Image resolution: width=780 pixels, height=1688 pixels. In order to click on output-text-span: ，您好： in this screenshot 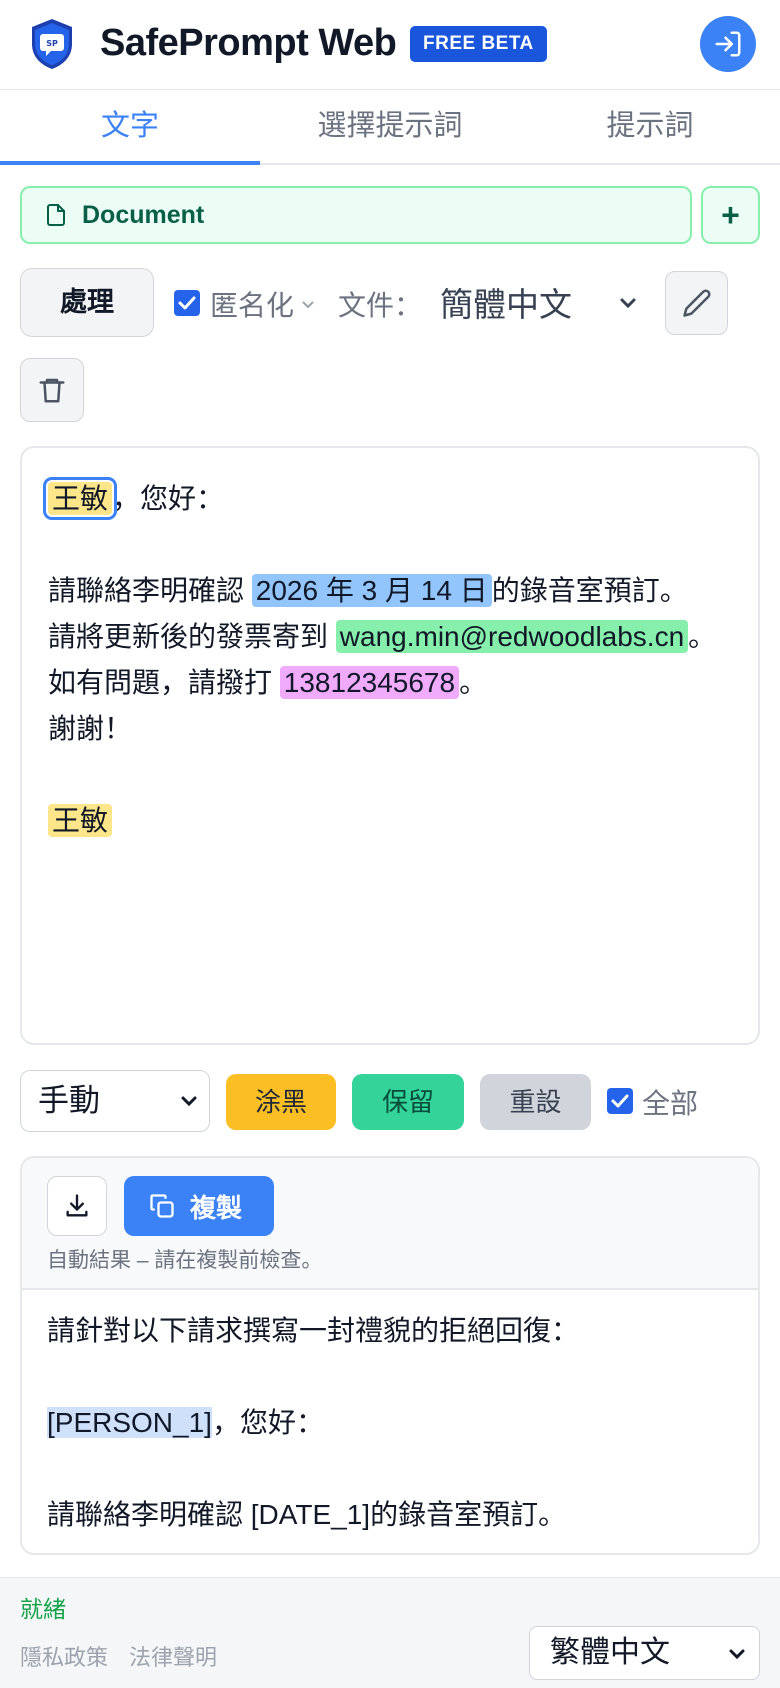, I will do `click(267, 1422)`.